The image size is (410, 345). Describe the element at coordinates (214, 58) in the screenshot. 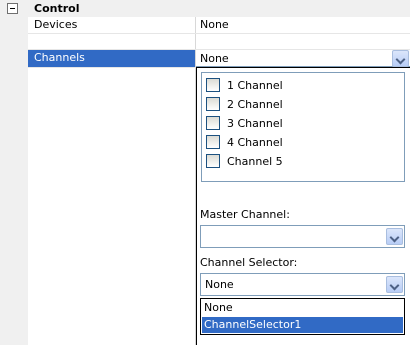

I see `channels-value: None` at that location.